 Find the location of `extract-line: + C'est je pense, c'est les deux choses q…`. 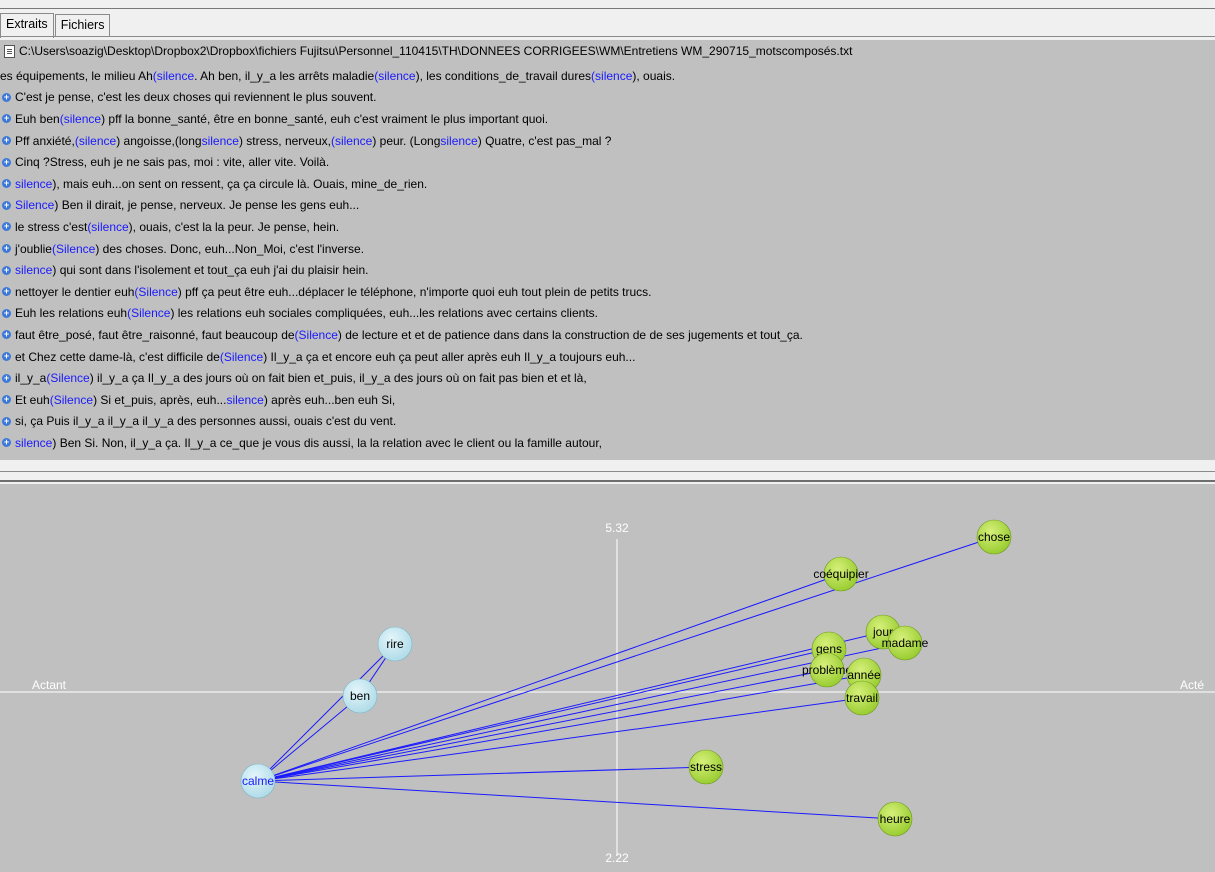

extract-line: + C'est je pense, c'est les deux choses q… is located at coordinates (401, 98).